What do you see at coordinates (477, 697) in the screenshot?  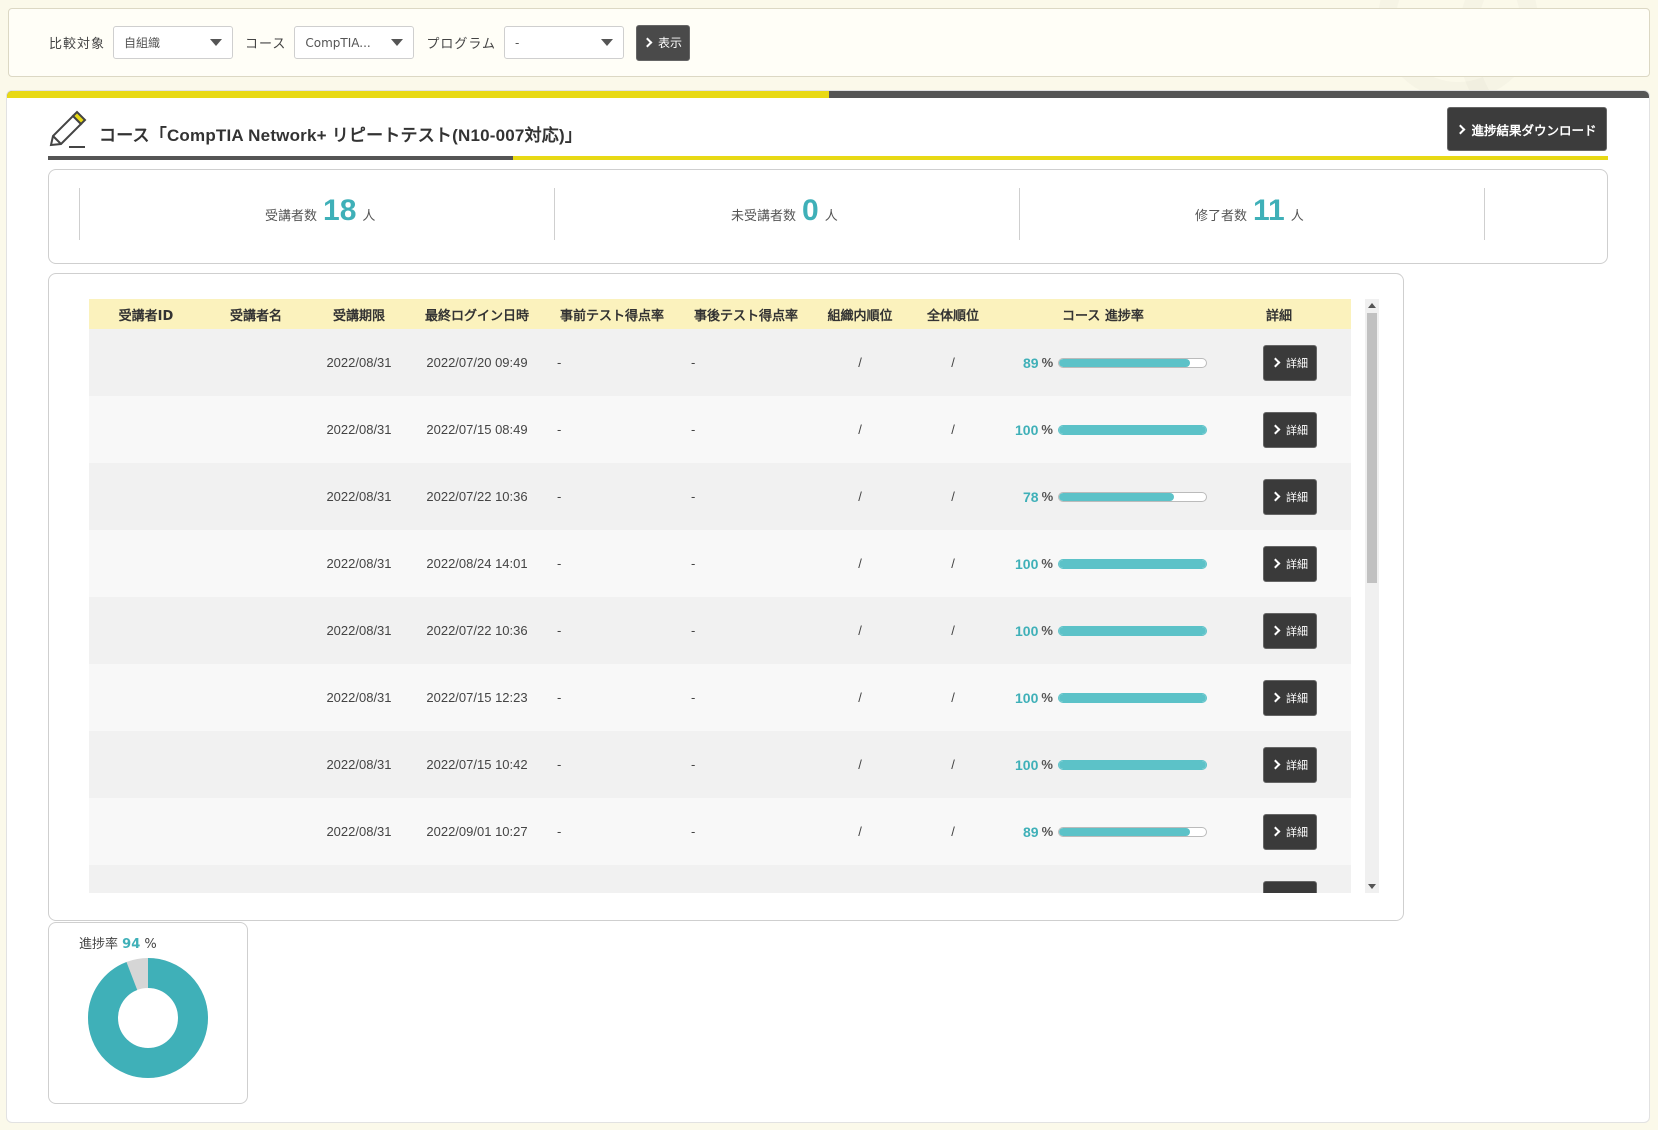 I see `last-login-cell: 2022/07/15 12:23` at bounding box center [477, 697].